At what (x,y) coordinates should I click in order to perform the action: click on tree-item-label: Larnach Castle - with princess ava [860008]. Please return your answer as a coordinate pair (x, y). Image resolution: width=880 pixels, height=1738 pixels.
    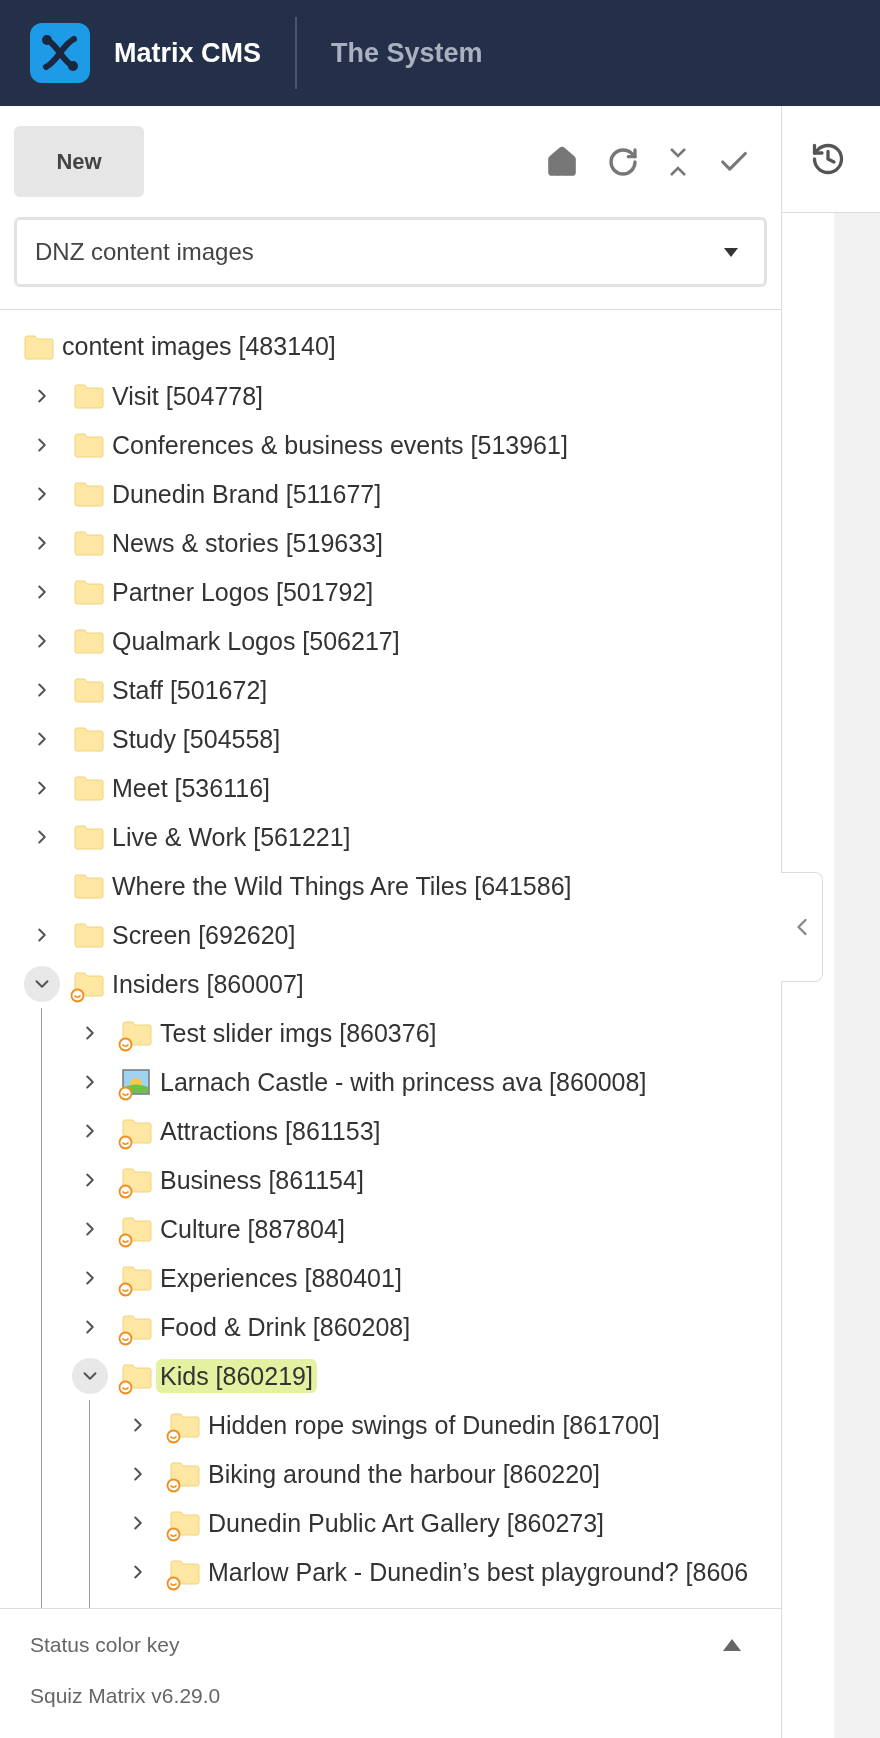
    Looking at the image, I should click on (403, 1081).